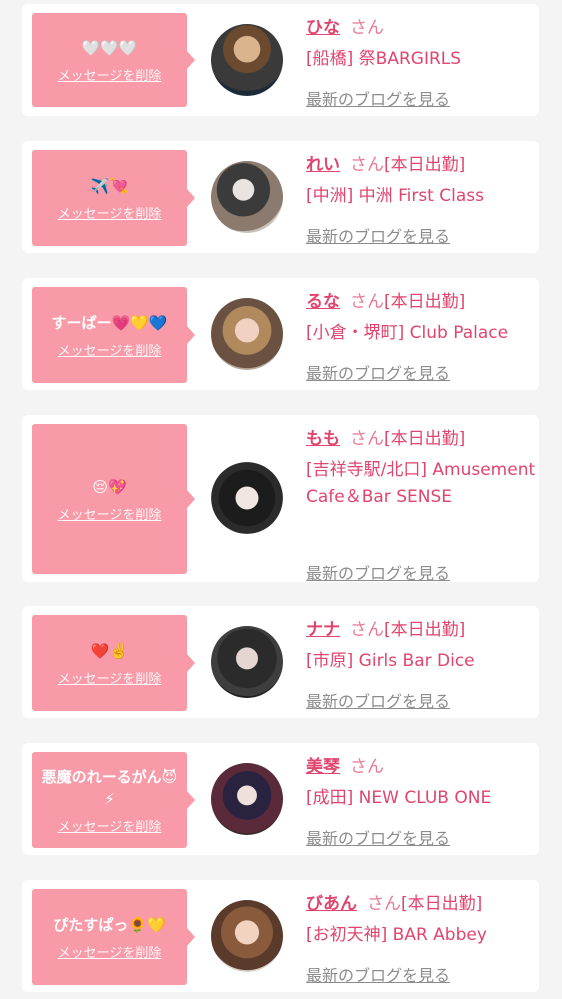 The height and width of the screenshot is (999, 562). I want to click on shop-name: [船橋] 祭BARGIRLS, so click(384, 59).